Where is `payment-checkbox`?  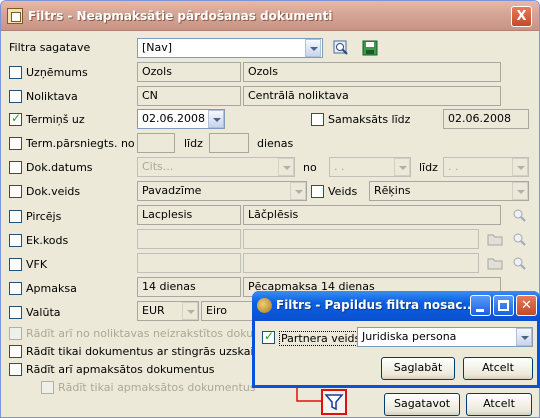 payment-checkbox is located at coordinates (15, 288).